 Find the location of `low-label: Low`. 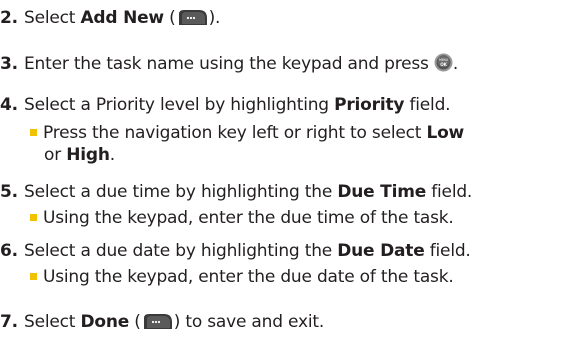

low-label: Low is located at coordinates (445, 133).